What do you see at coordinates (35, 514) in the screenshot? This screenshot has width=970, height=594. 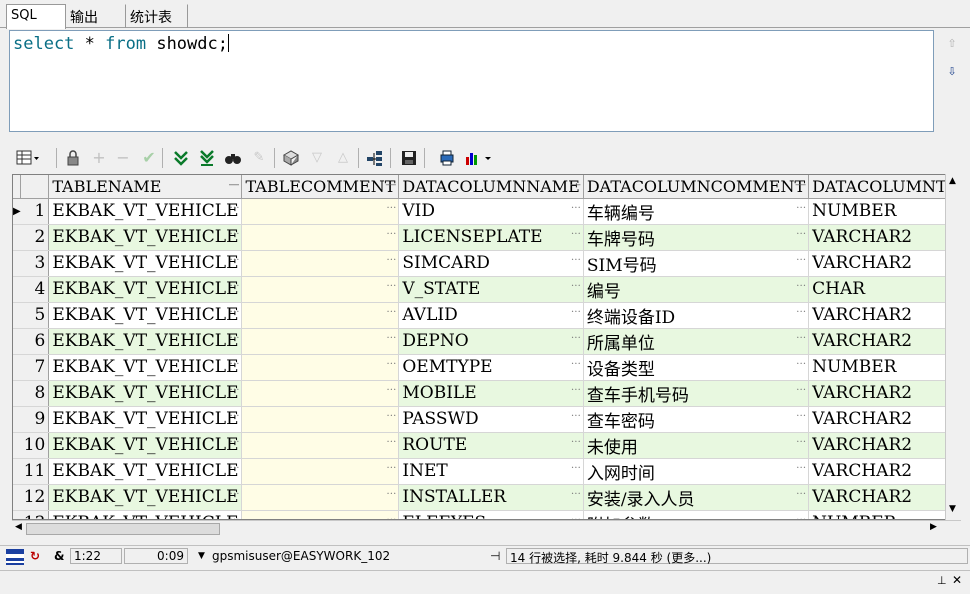 I see `row-number: 13` at bounding box center [35, 514].